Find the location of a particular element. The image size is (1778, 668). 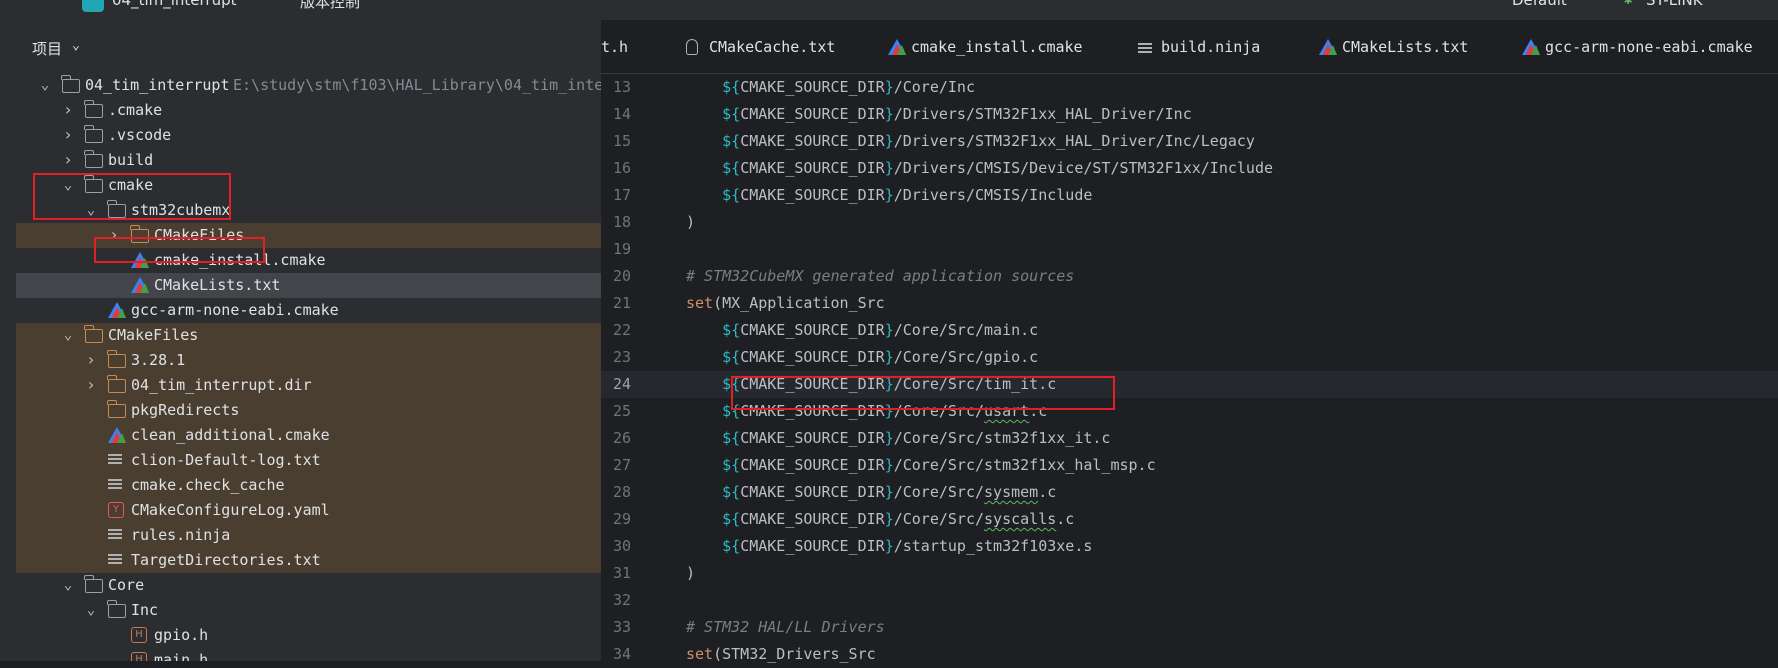

tree-row: Y CMakeConfigureLog.yaml is located at coordinates (308, 510).